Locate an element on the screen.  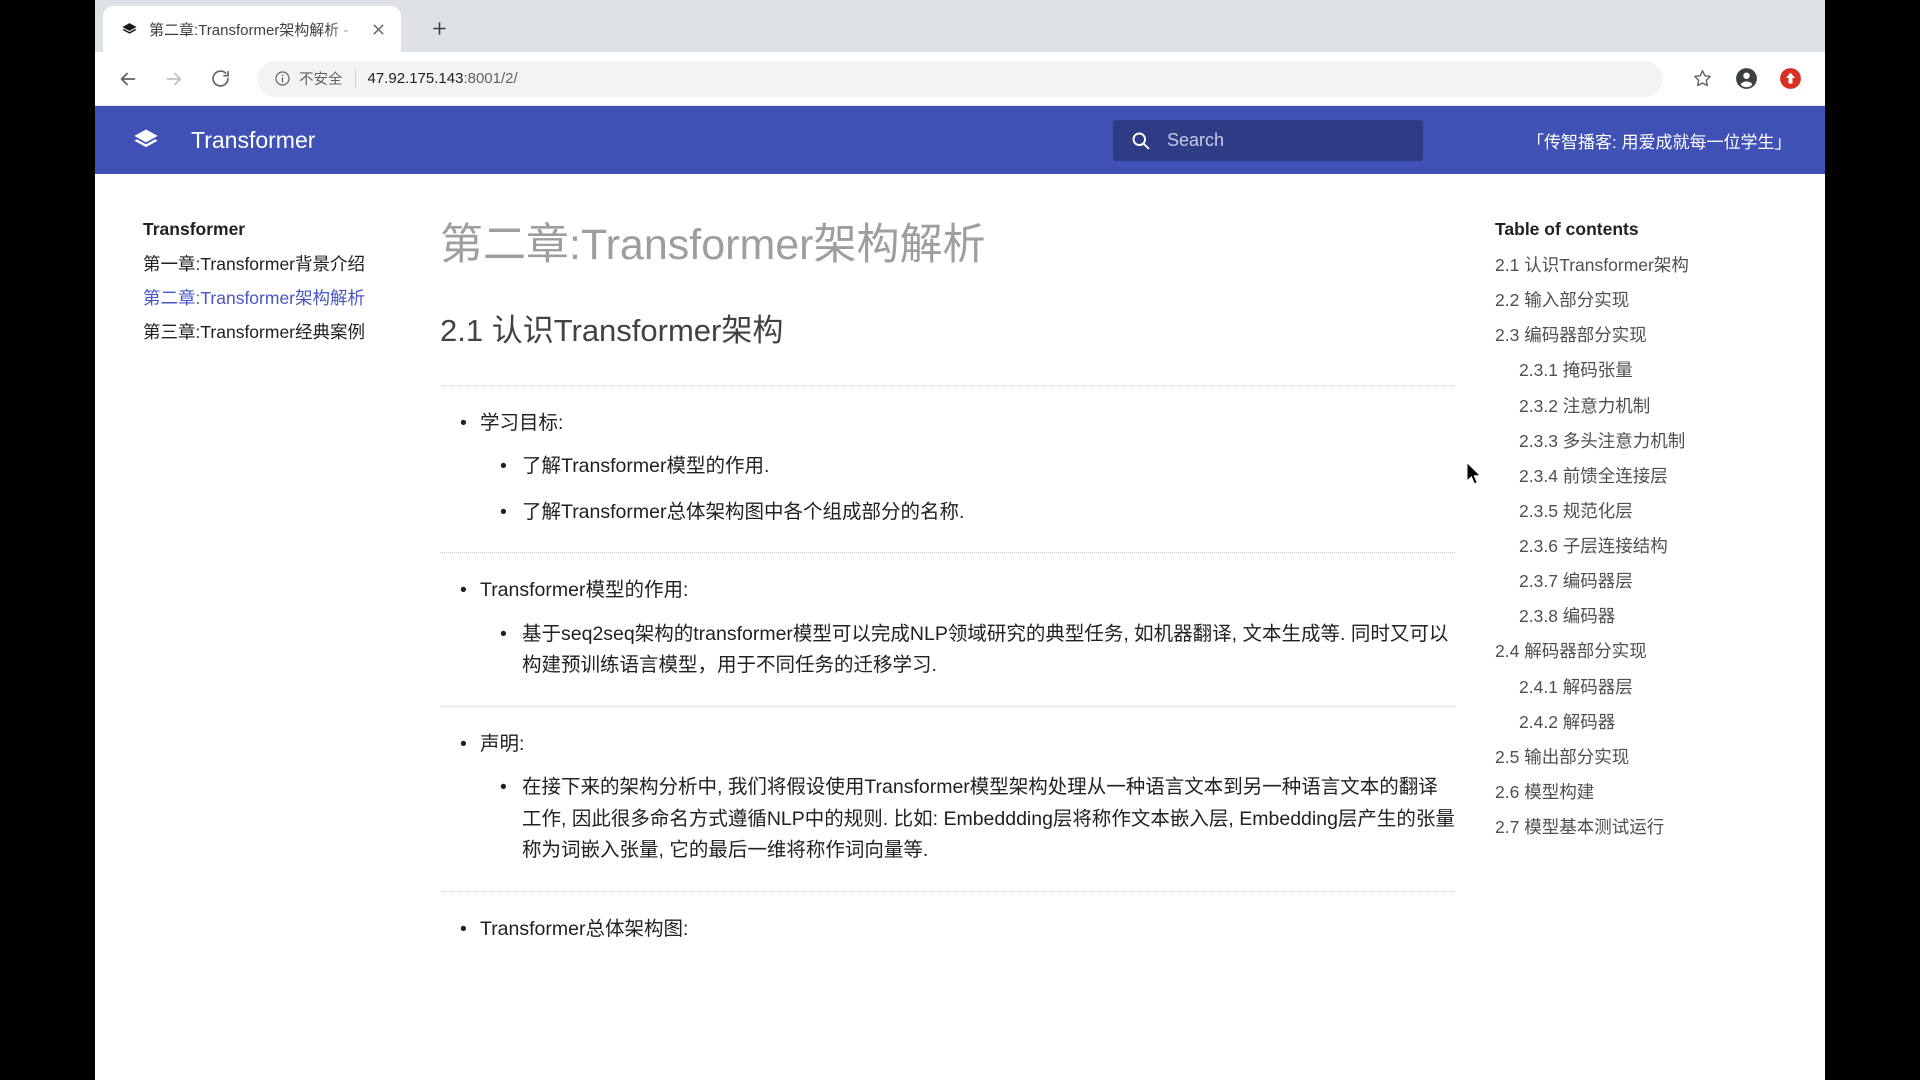
toc-item-2-7: 2.7 模型基本测试运行 is located at coordinates (1650, 827).